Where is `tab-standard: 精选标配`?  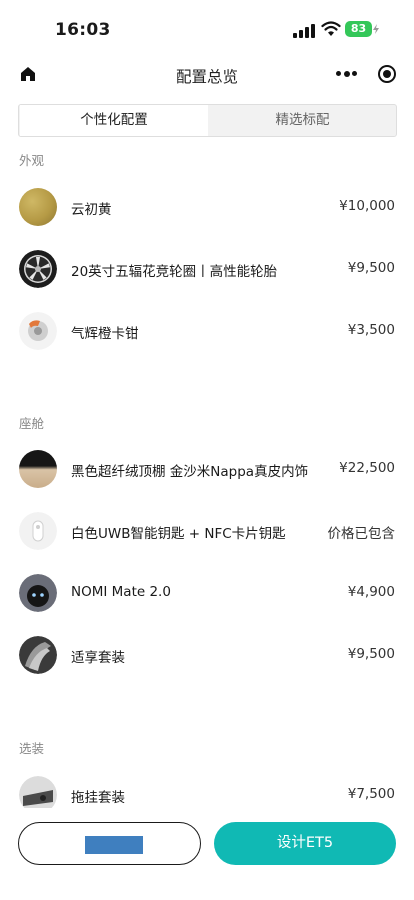
tab-standard: 精选标配 is located at coordinates (302, 120).